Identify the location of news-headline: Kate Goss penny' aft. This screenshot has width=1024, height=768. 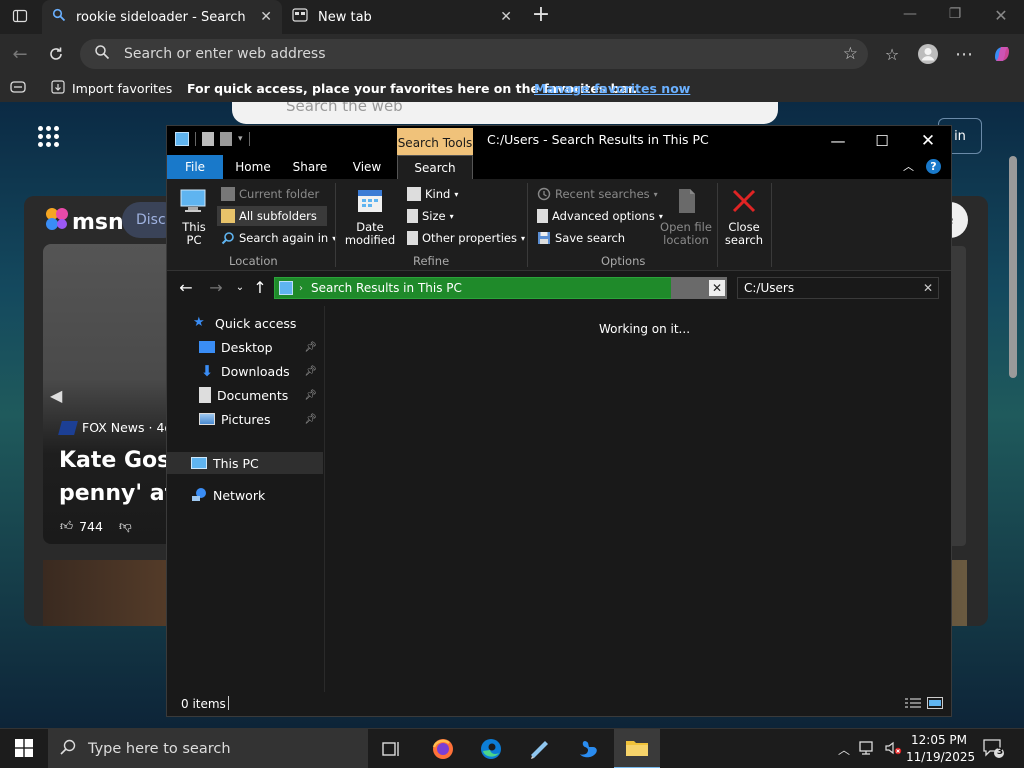
(114, 477).